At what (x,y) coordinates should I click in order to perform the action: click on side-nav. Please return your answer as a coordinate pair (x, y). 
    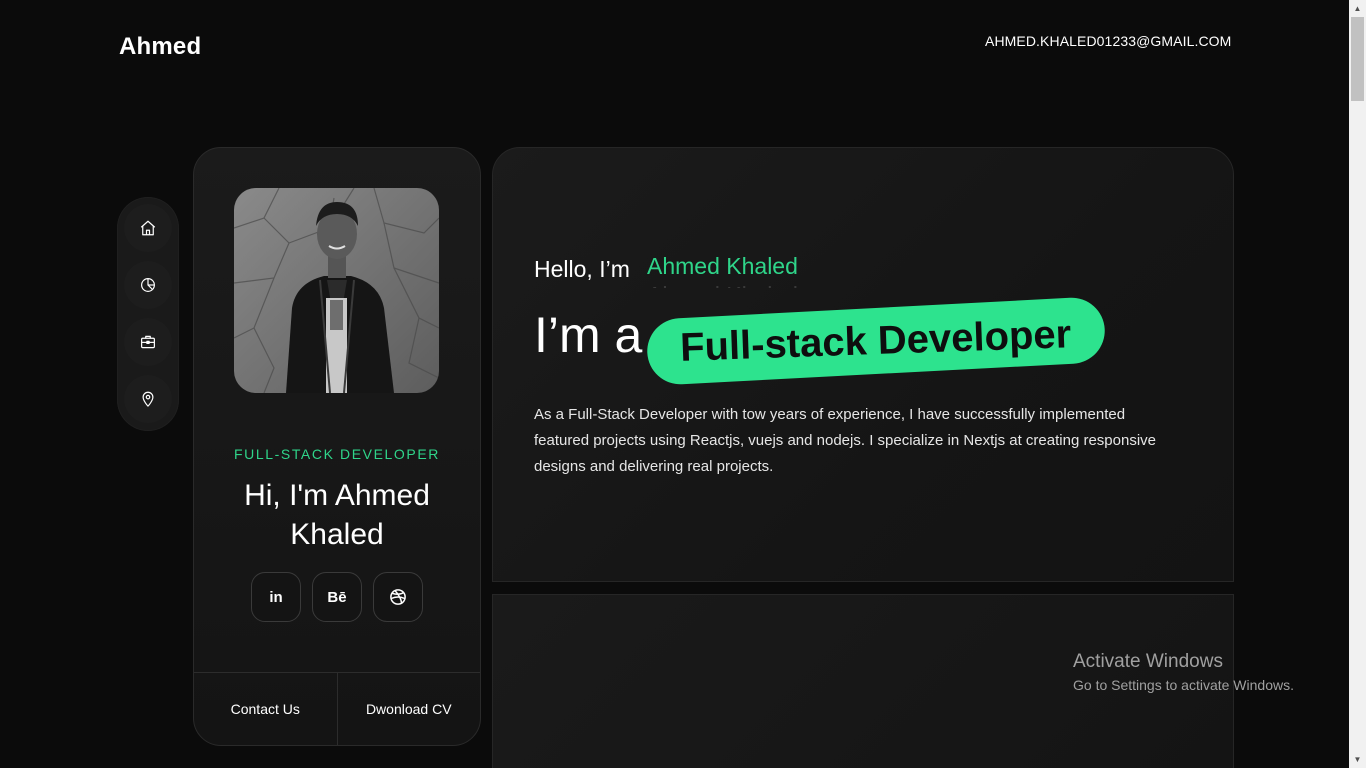
    Looking at the image, I should click on (148, 314).